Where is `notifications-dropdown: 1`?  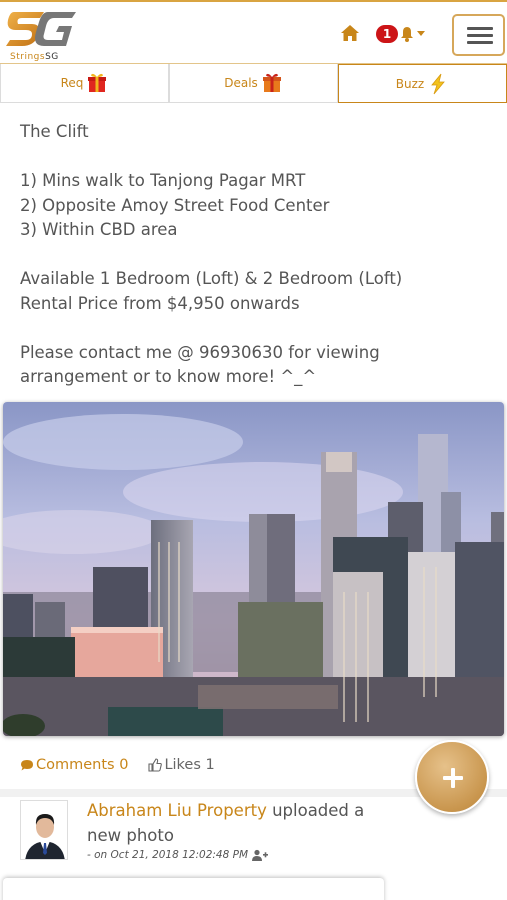 notifications-dropdown: 1 is located at coordinates (400, 34).